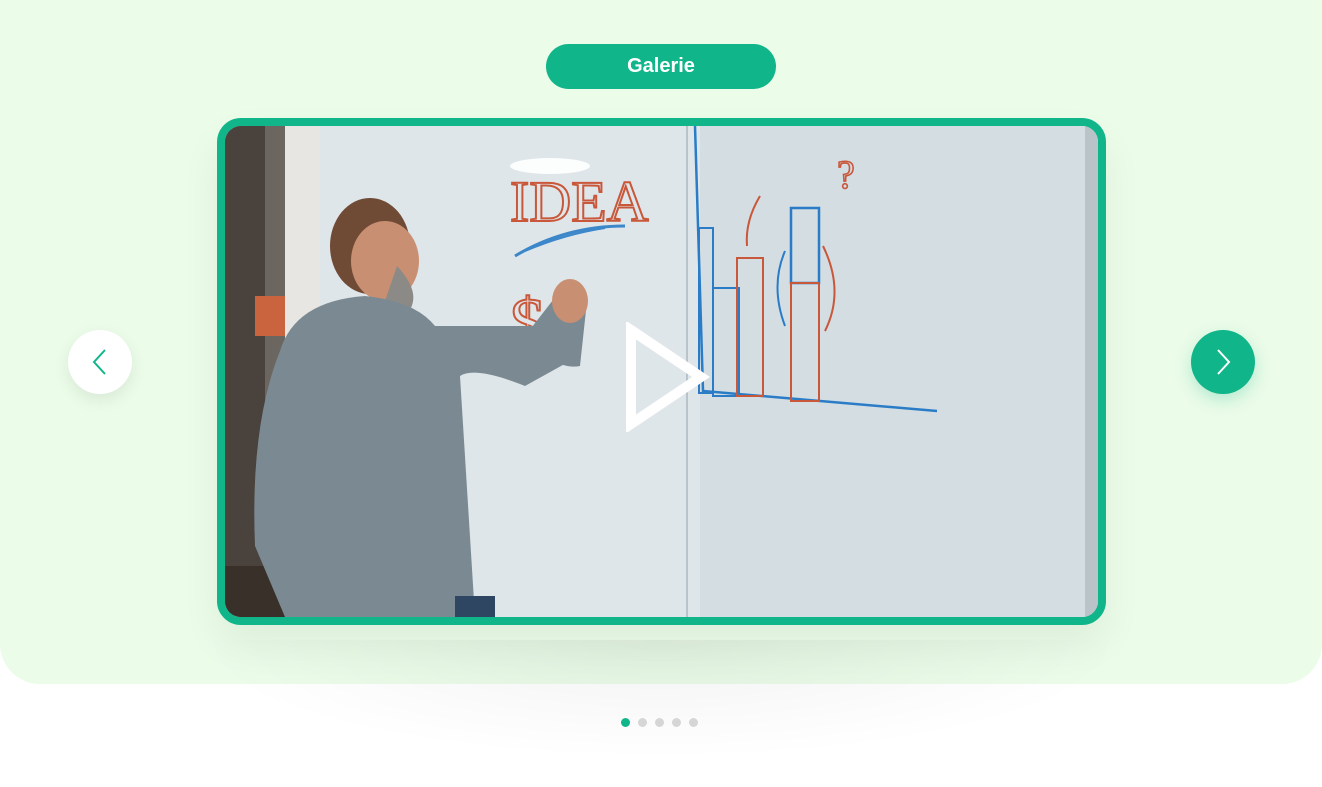  What do you see at coordinates (579, 201) in the screenshot?
I see `idea-sketch: IDEA` at bounding box center [579, 201].